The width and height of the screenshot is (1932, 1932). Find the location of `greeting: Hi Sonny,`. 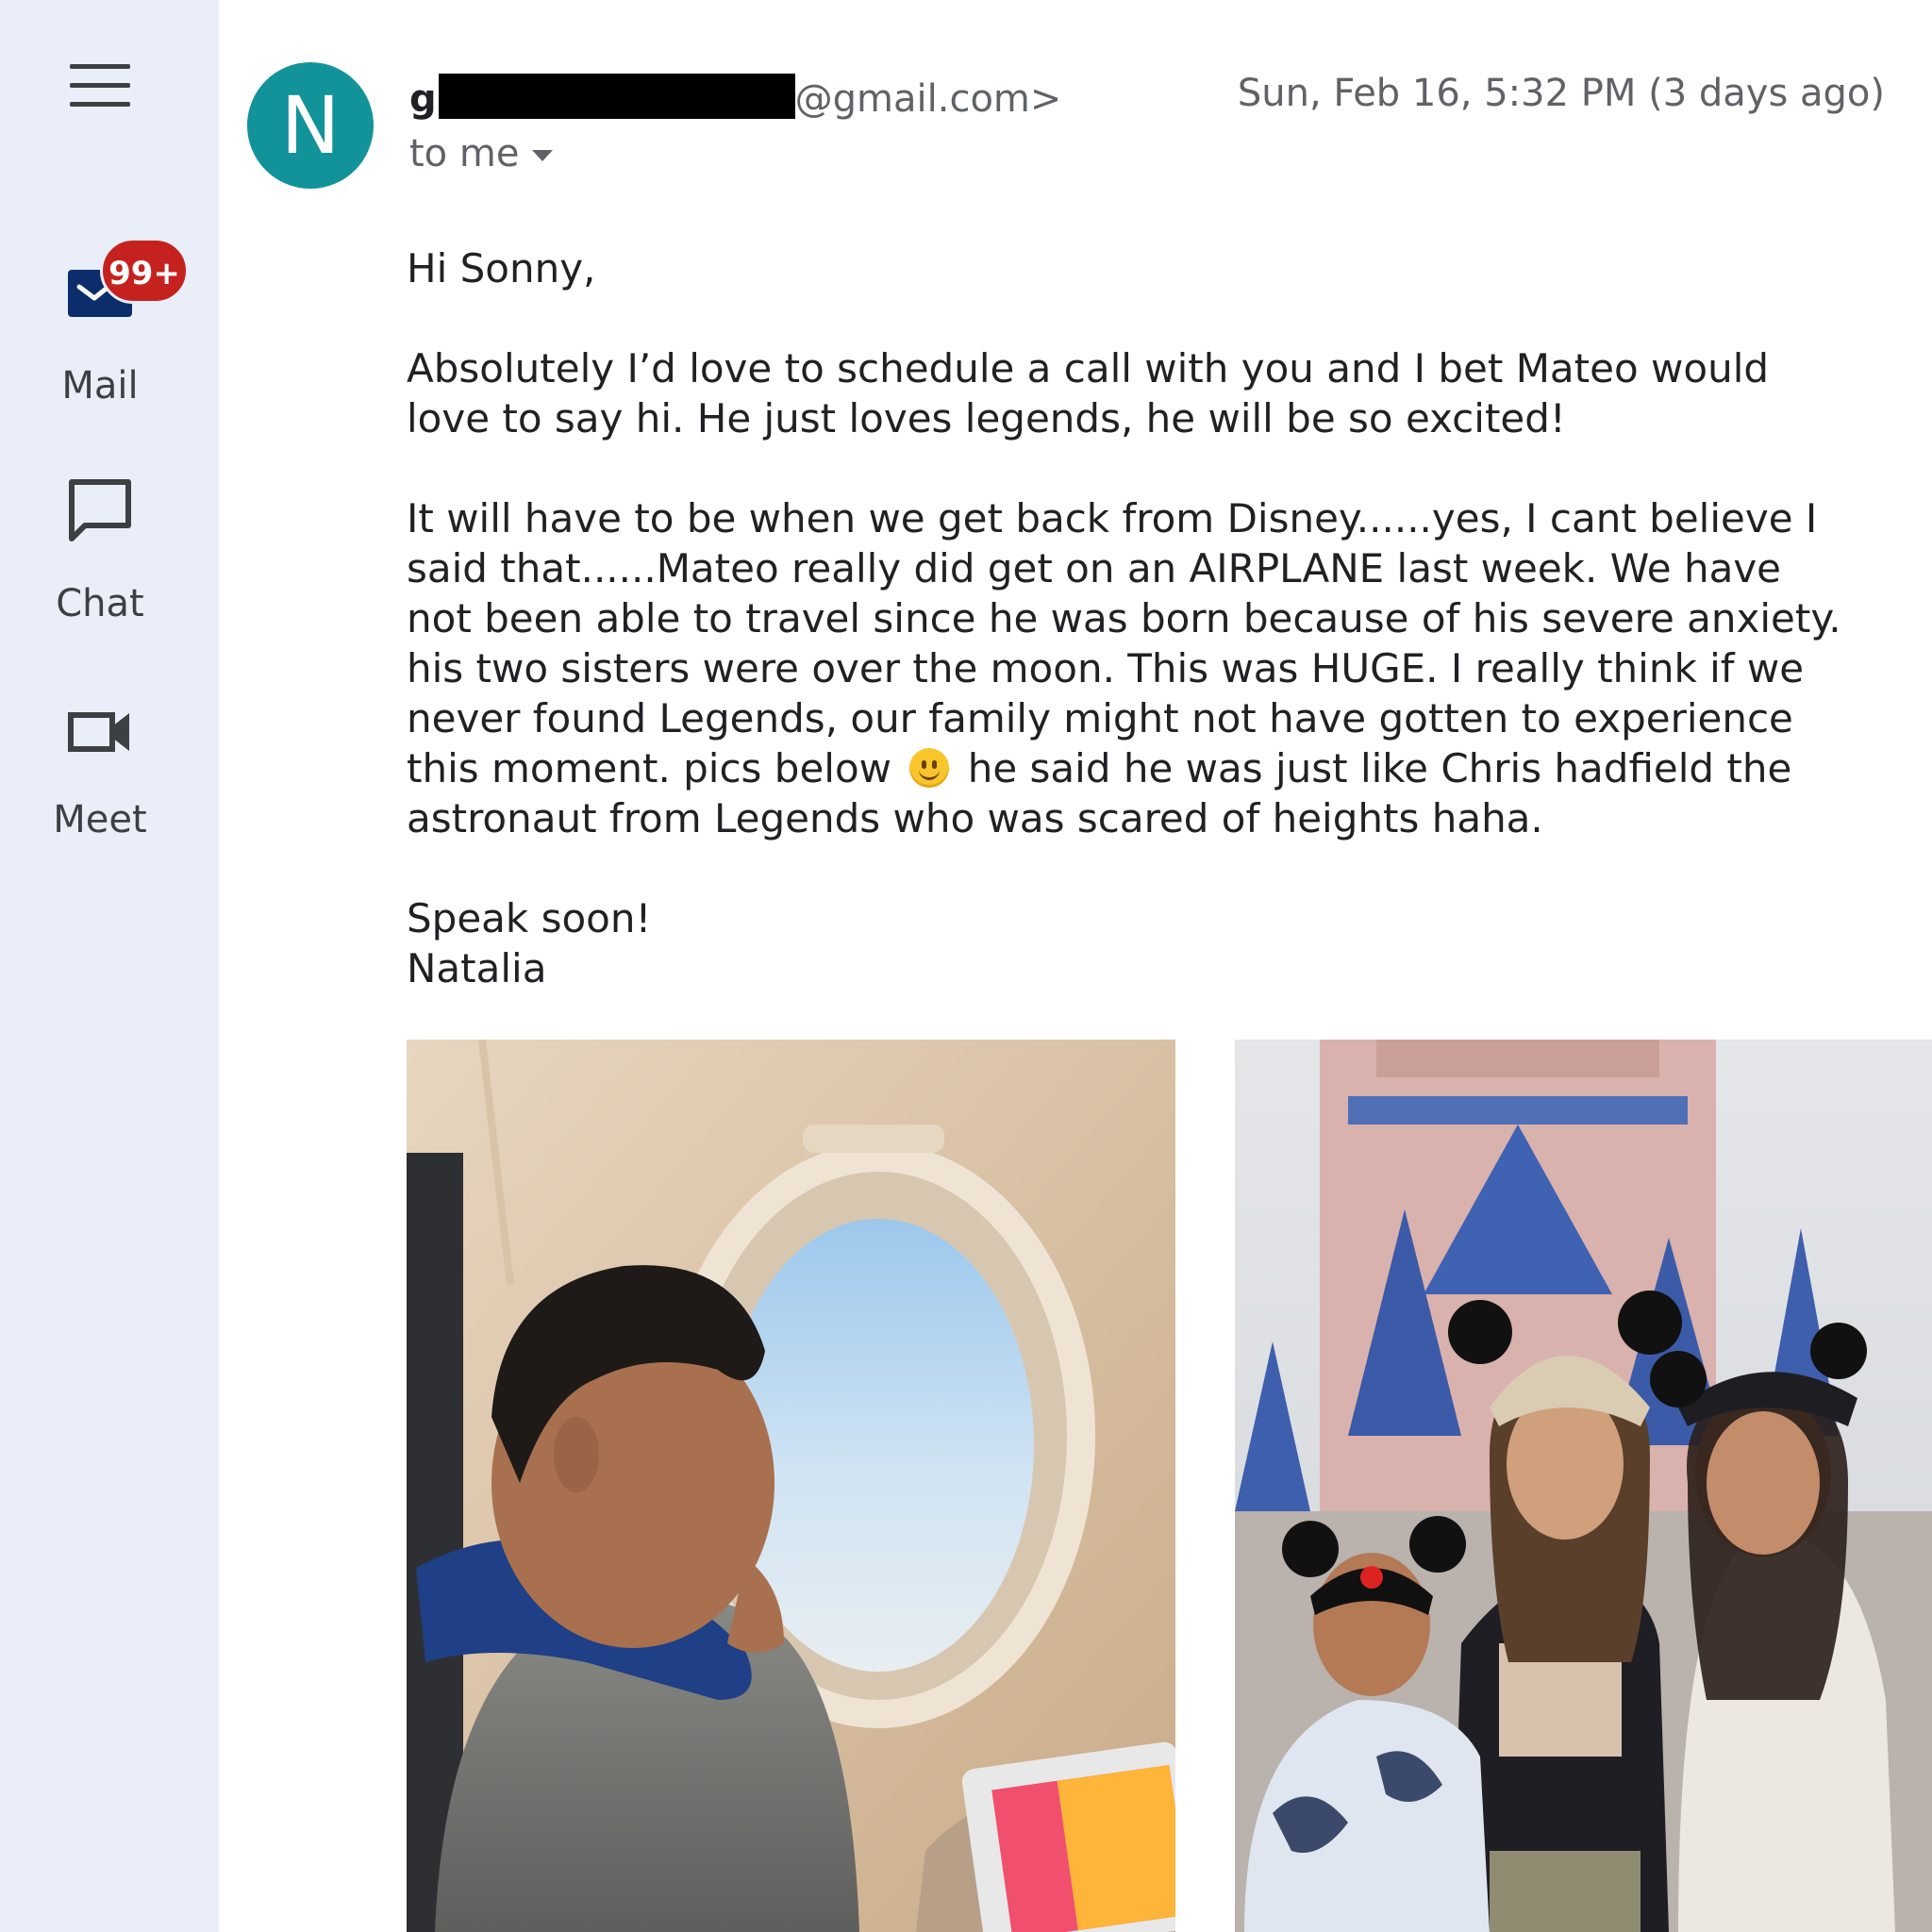

greeting: Hi Sonny, is located at coordinates (501, 268).